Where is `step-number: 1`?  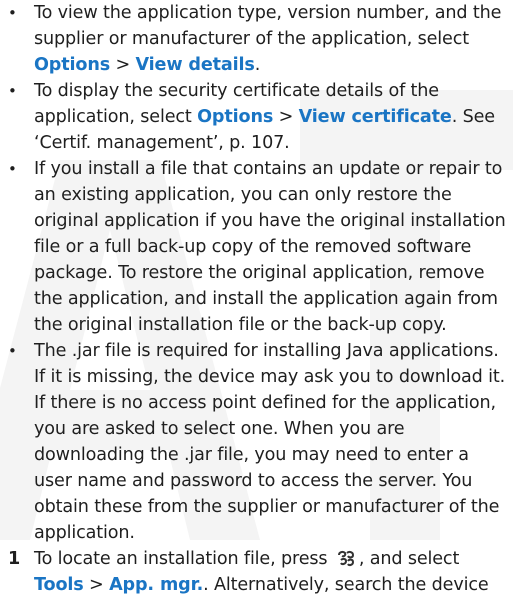 step-number: 1 is located at coordinates (14, 559).